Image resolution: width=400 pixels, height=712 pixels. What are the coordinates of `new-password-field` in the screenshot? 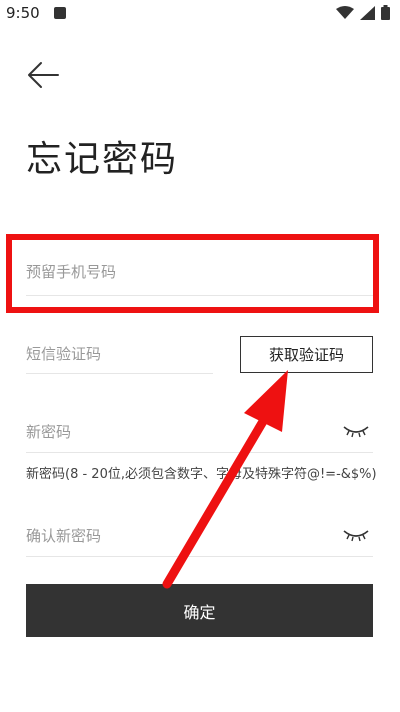 It's located at (199, 437).